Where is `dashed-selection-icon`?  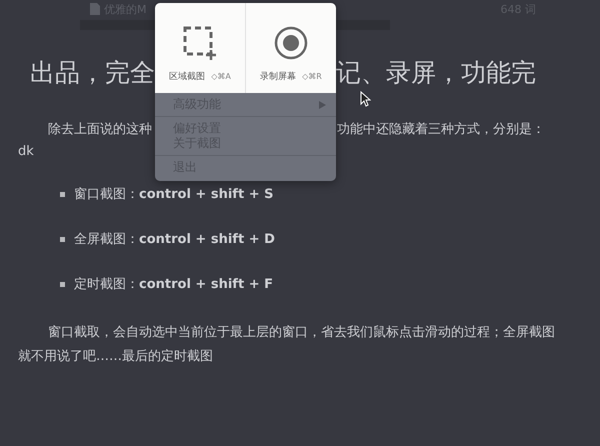 dashed-selection-icon is located at coordinates (200, 43).